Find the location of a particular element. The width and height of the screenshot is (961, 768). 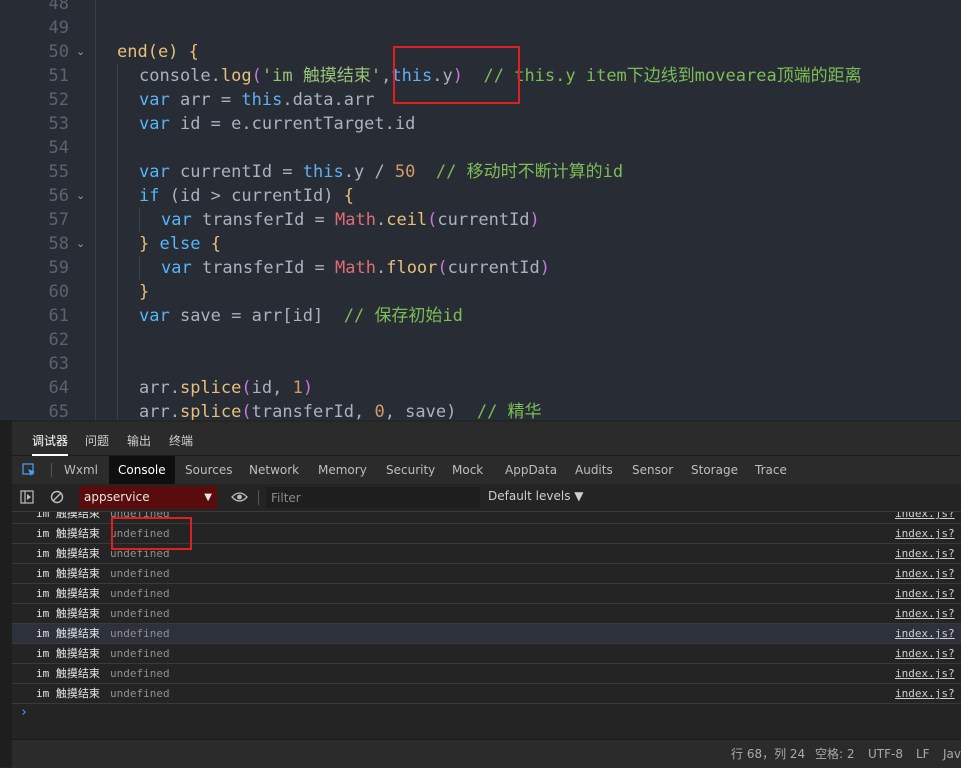

console-toolbar: appservice ▼ Default levels ▼ is located at coordinates (486, 498).